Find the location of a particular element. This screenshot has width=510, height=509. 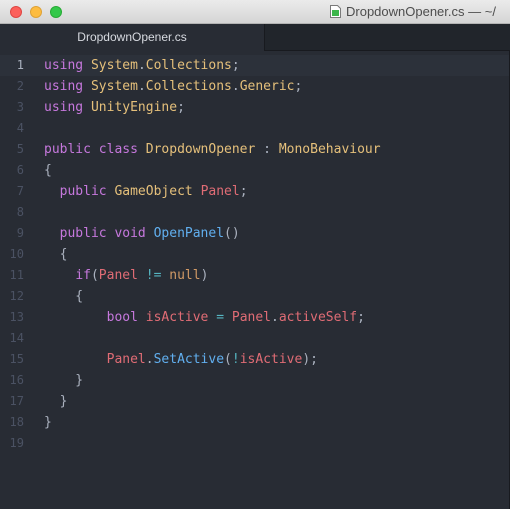

type-token: Generic is located at coordinates (267, 86).